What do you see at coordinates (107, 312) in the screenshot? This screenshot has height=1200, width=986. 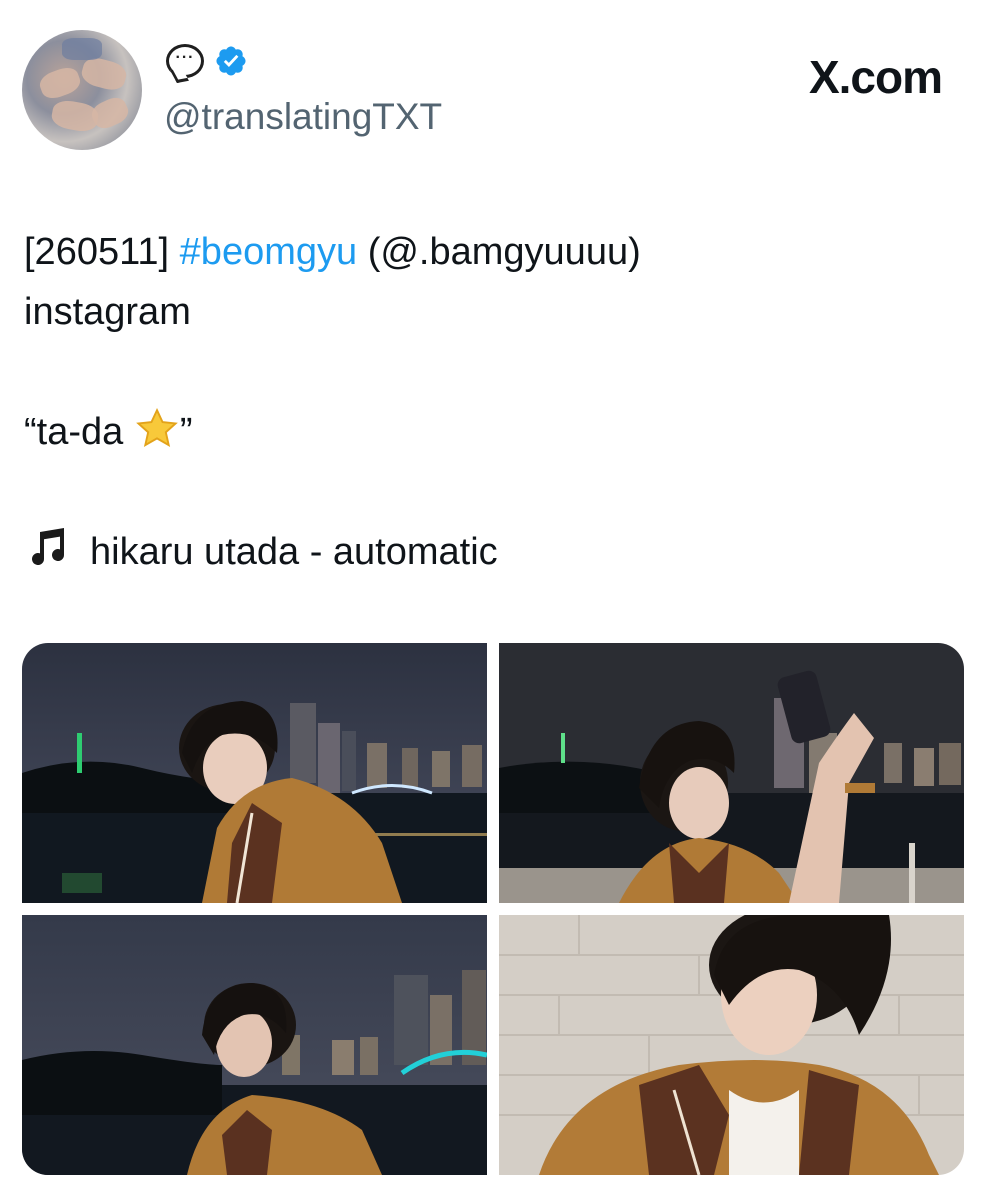 I see `platform-label: instagram` at bounding box center [107, 312].